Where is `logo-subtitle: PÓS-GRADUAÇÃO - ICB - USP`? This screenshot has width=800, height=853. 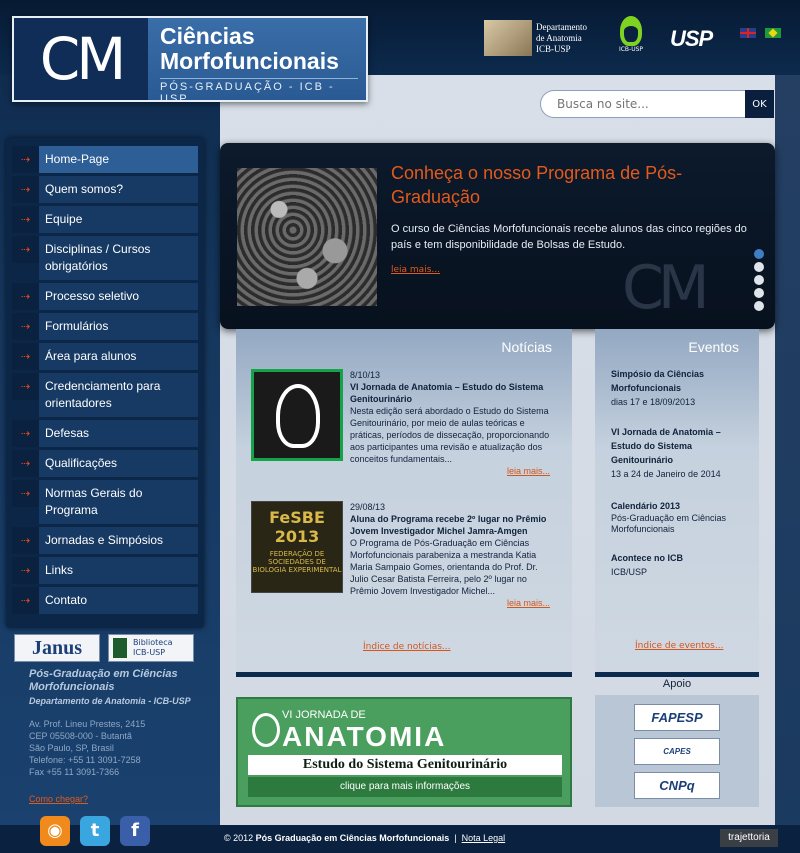 logo-subtitle: PÓS-GRADUAÇÃO - ICB - USP is located at coordinates (259, 91).